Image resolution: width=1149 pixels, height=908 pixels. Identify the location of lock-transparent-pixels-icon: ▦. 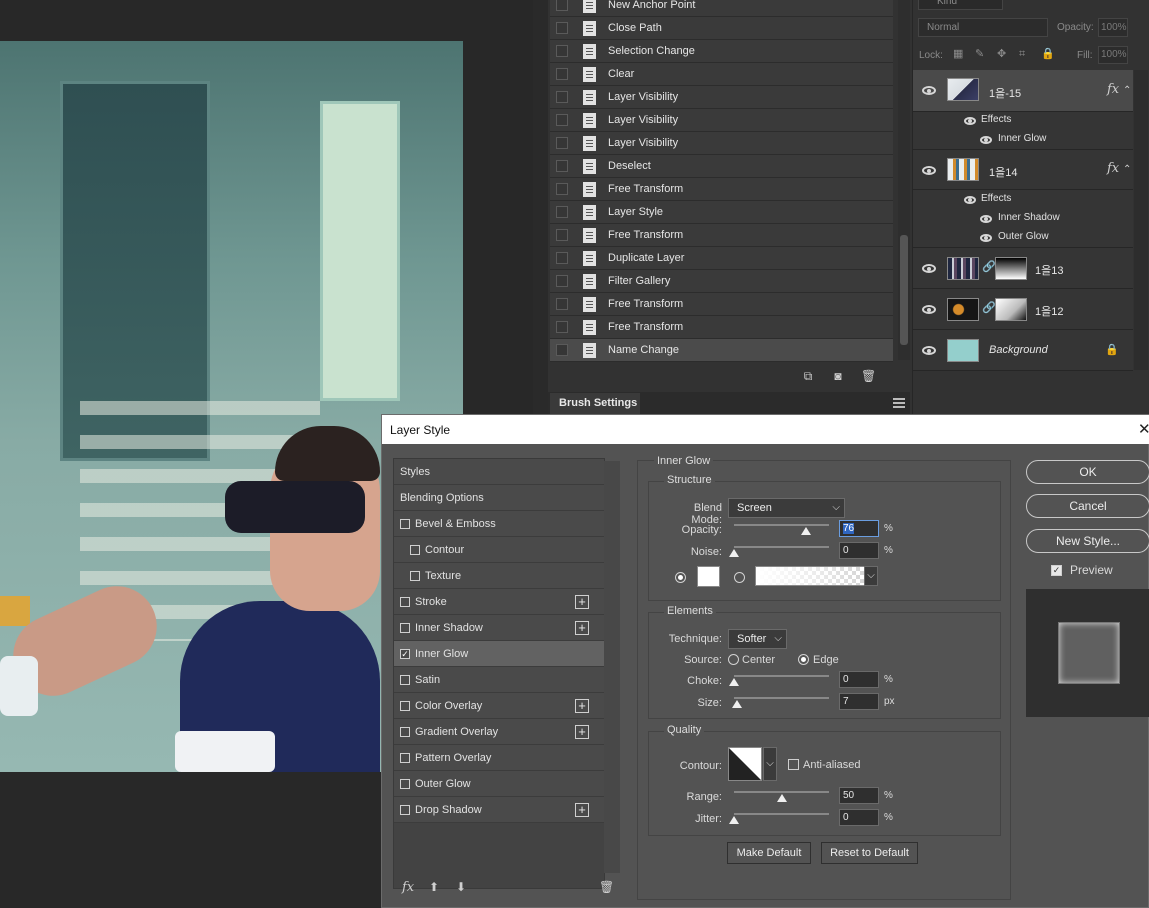
(959, 54).